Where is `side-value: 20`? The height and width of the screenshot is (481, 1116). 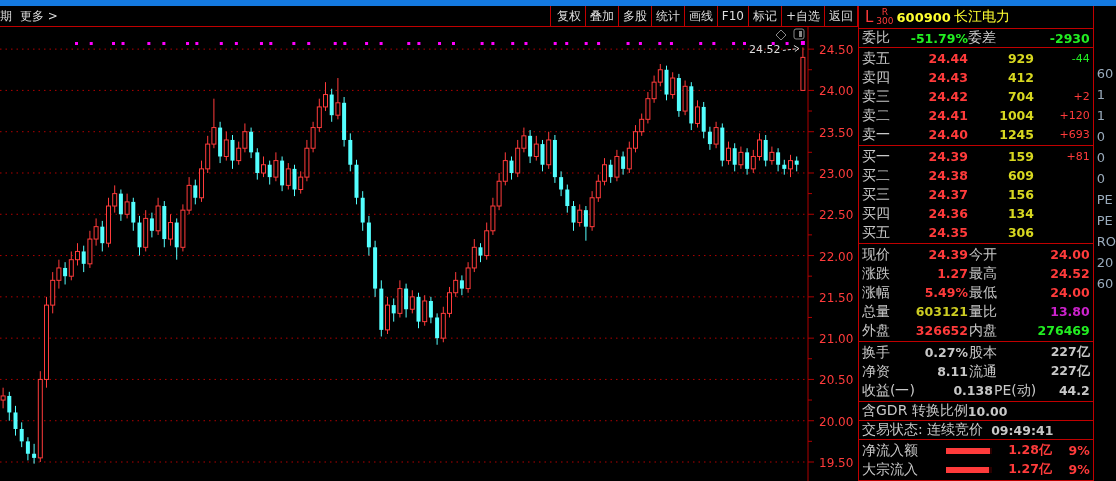 side-value: 20 is located at coordinates (1105, 263).